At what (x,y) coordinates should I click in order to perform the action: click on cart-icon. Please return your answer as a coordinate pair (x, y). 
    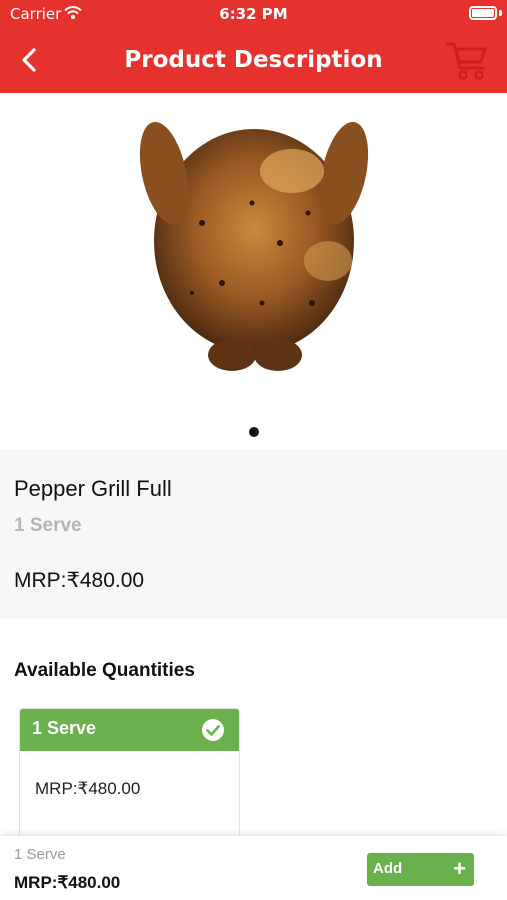
    Looking at the image, I should click on (466, 61).